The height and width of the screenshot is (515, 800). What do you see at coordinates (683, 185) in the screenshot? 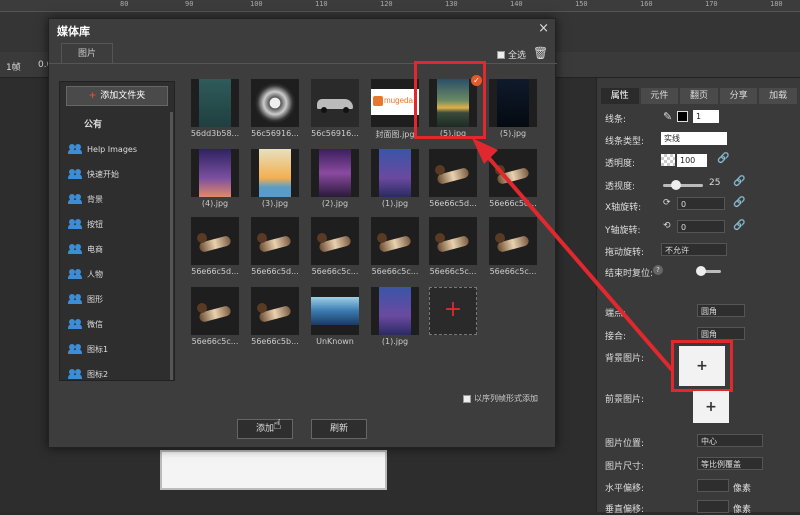
I see `perspective-slider` at bounding box center [683, 185].